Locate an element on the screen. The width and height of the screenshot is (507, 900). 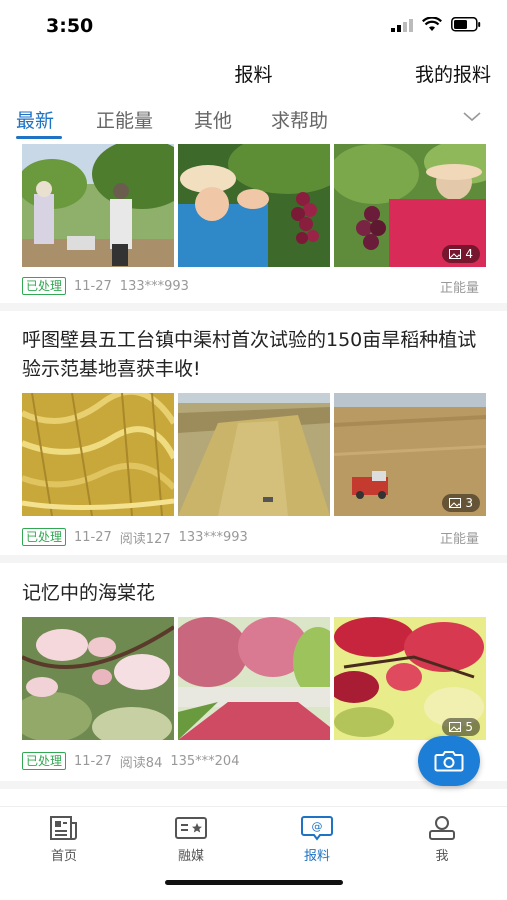
home-indicator is located at coordinates (254, 882).